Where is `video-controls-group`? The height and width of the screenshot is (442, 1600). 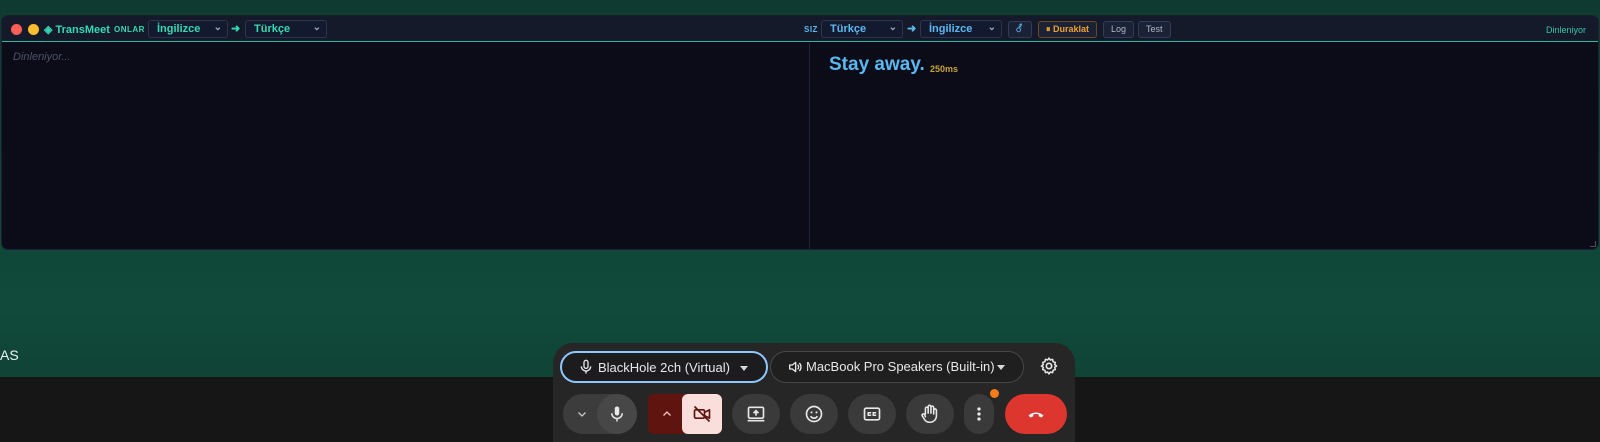
video-controls-group is located at coordinates (685, 414).